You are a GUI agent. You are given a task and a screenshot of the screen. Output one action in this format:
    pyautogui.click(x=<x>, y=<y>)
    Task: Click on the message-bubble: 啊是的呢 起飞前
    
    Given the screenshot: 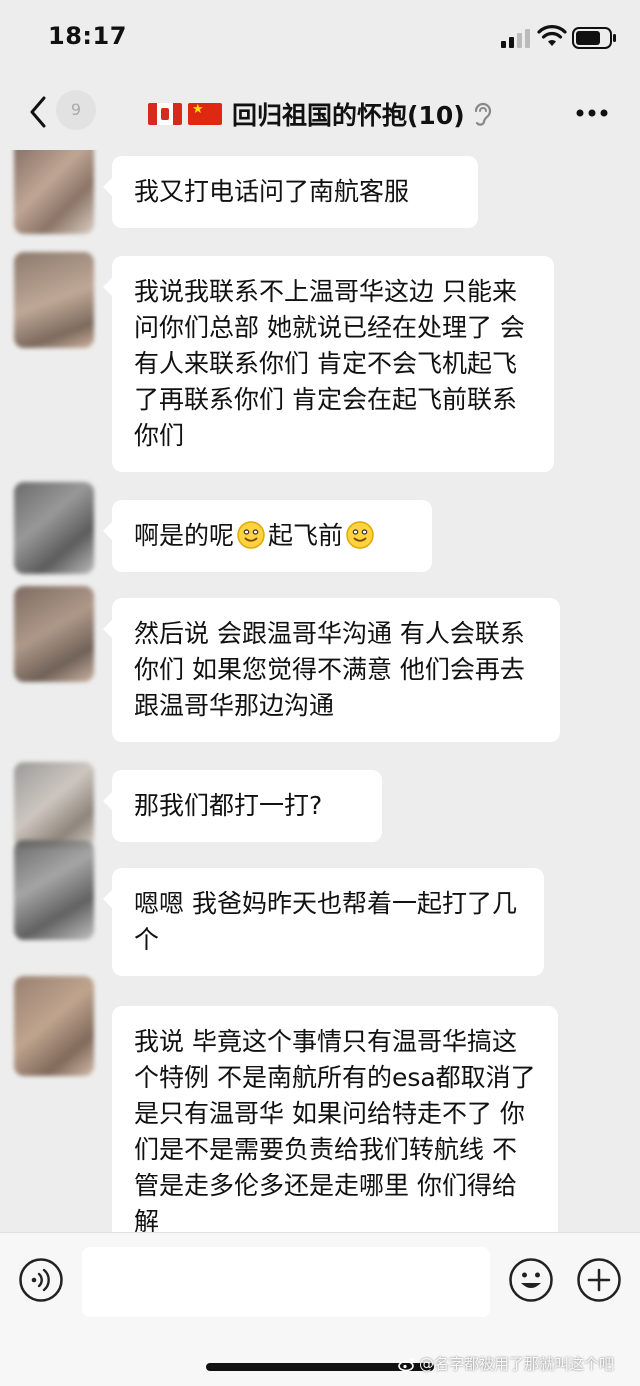 What is the action you would take?
    pyautogui.click(x=267, y=536)
    